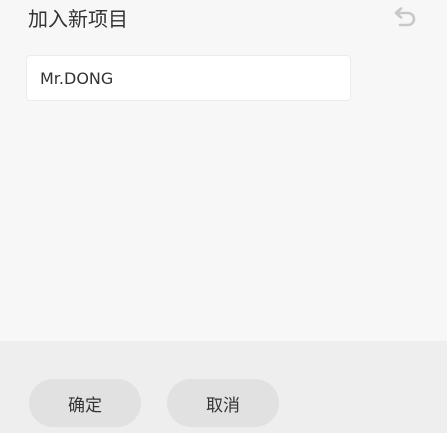 Image resolution: width=447 pixels, height=433 pixels. What do you see at coordinates (78, 19) in the screenshot?
I see `dialog-title: 加入新项目` at bounding box center [78, 19].